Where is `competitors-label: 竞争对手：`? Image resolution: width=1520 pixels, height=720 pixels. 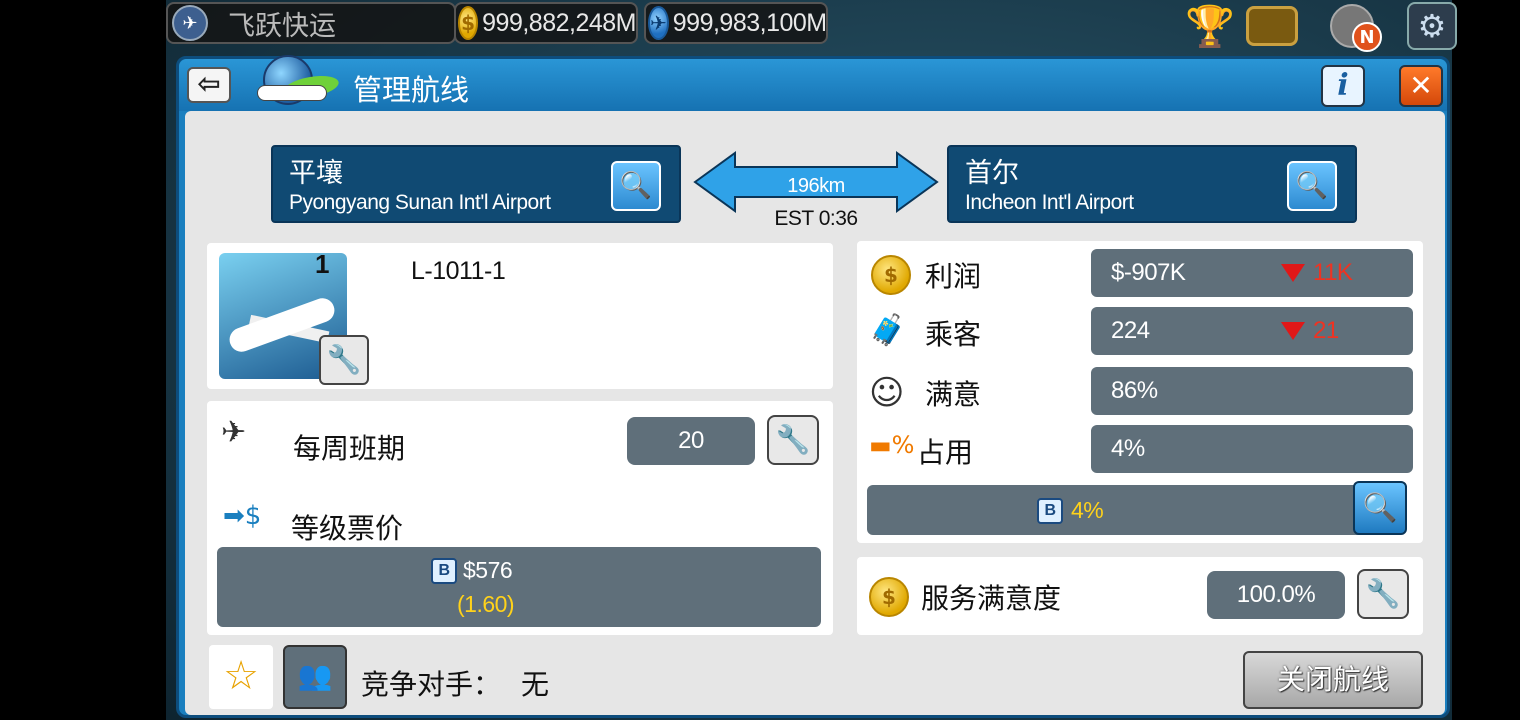
competitors-label: 竞争对手： is located at coordinates (431, 684).